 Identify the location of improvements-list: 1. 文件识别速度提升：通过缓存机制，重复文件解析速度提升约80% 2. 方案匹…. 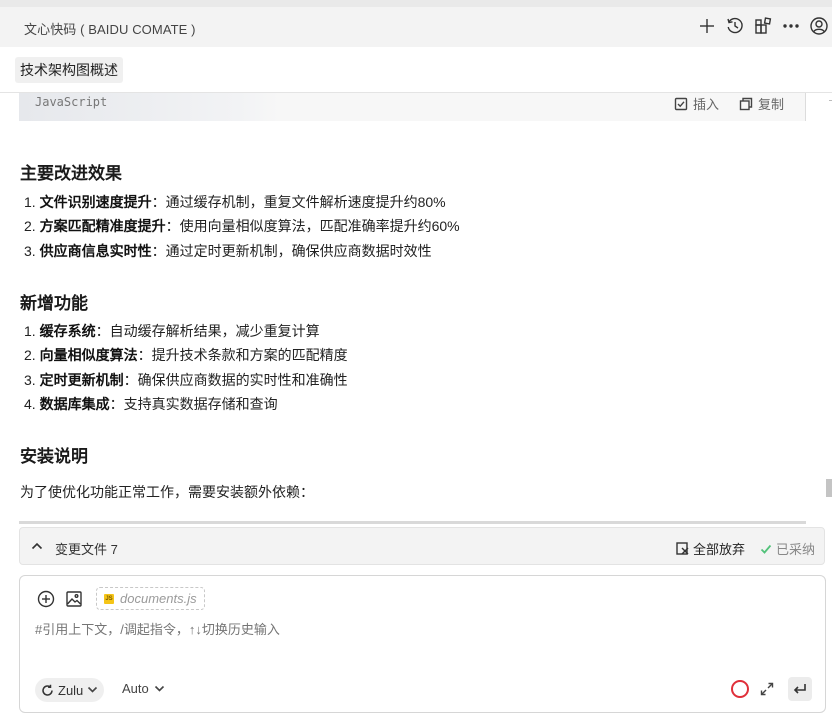
(242, 226).